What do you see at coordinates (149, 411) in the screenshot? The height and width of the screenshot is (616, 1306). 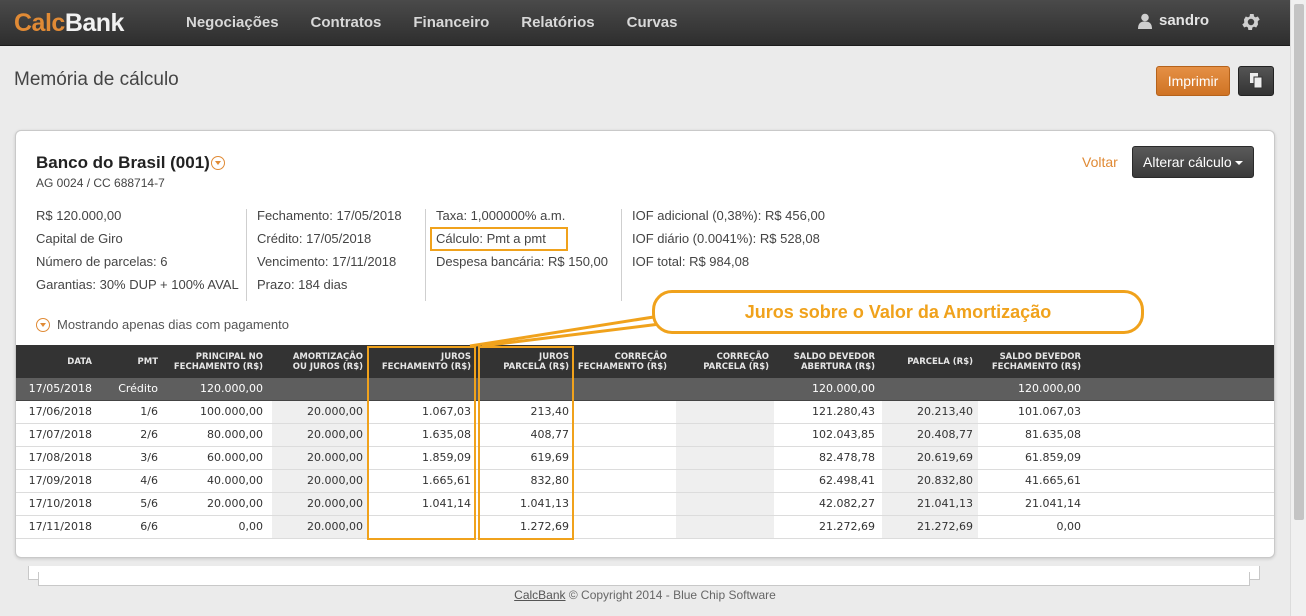 I see `table-cell: 1/6` at bounding box center [149, 411].